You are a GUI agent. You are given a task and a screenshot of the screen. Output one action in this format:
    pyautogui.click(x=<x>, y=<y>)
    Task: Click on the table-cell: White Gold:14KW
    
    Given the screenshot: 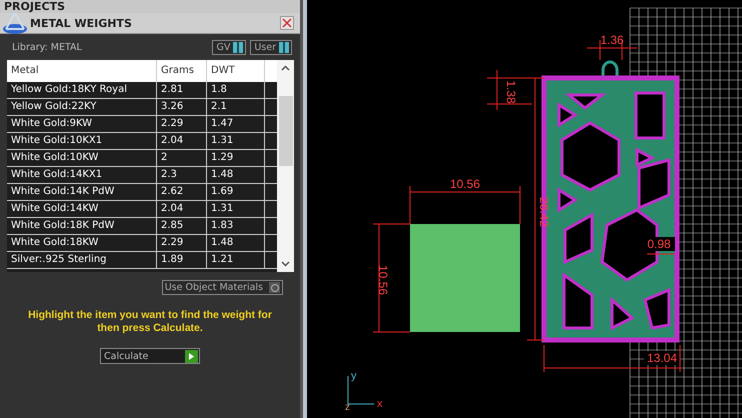 What is the action you would take?
    pyautogui.click(x=82, y=209)
    